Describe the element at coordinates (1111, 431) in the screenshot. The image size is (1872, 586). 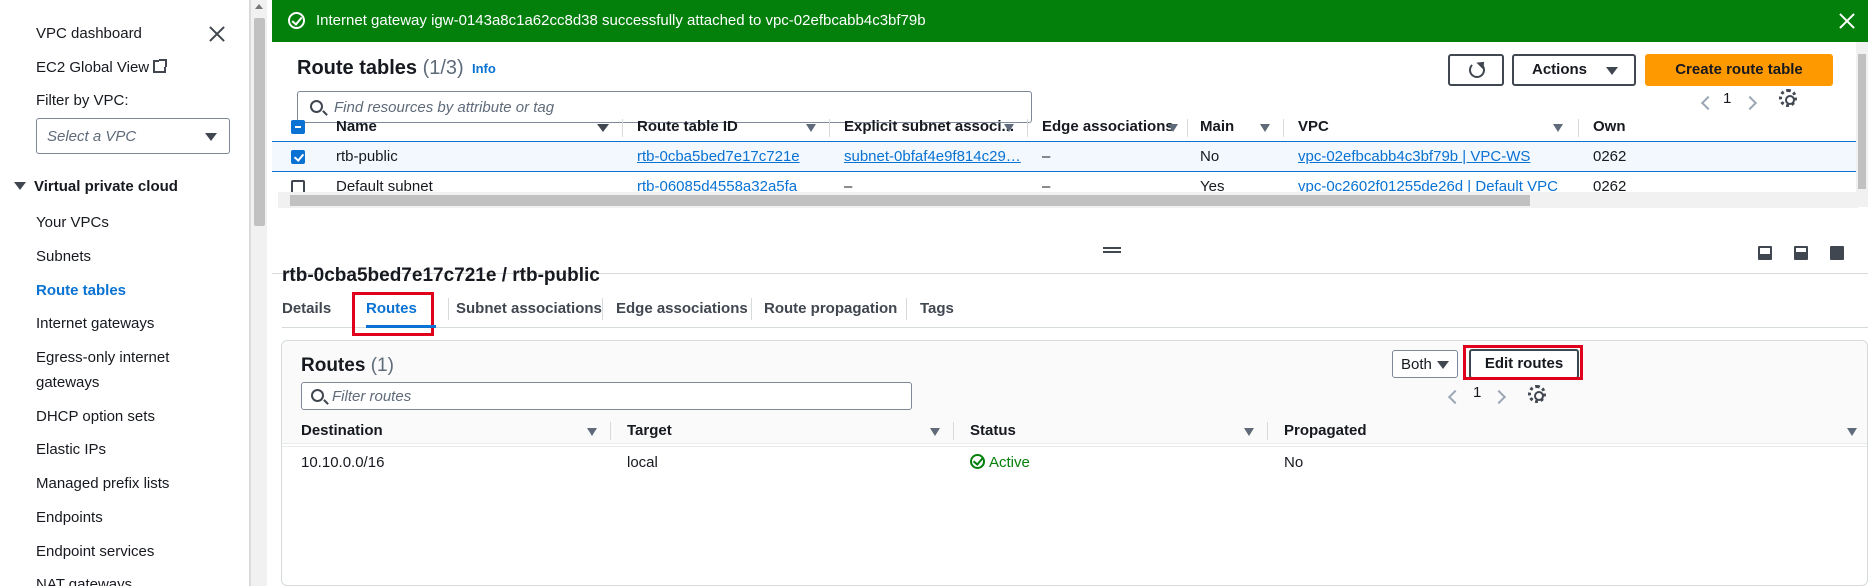
I see `column-status: Status` at that location.